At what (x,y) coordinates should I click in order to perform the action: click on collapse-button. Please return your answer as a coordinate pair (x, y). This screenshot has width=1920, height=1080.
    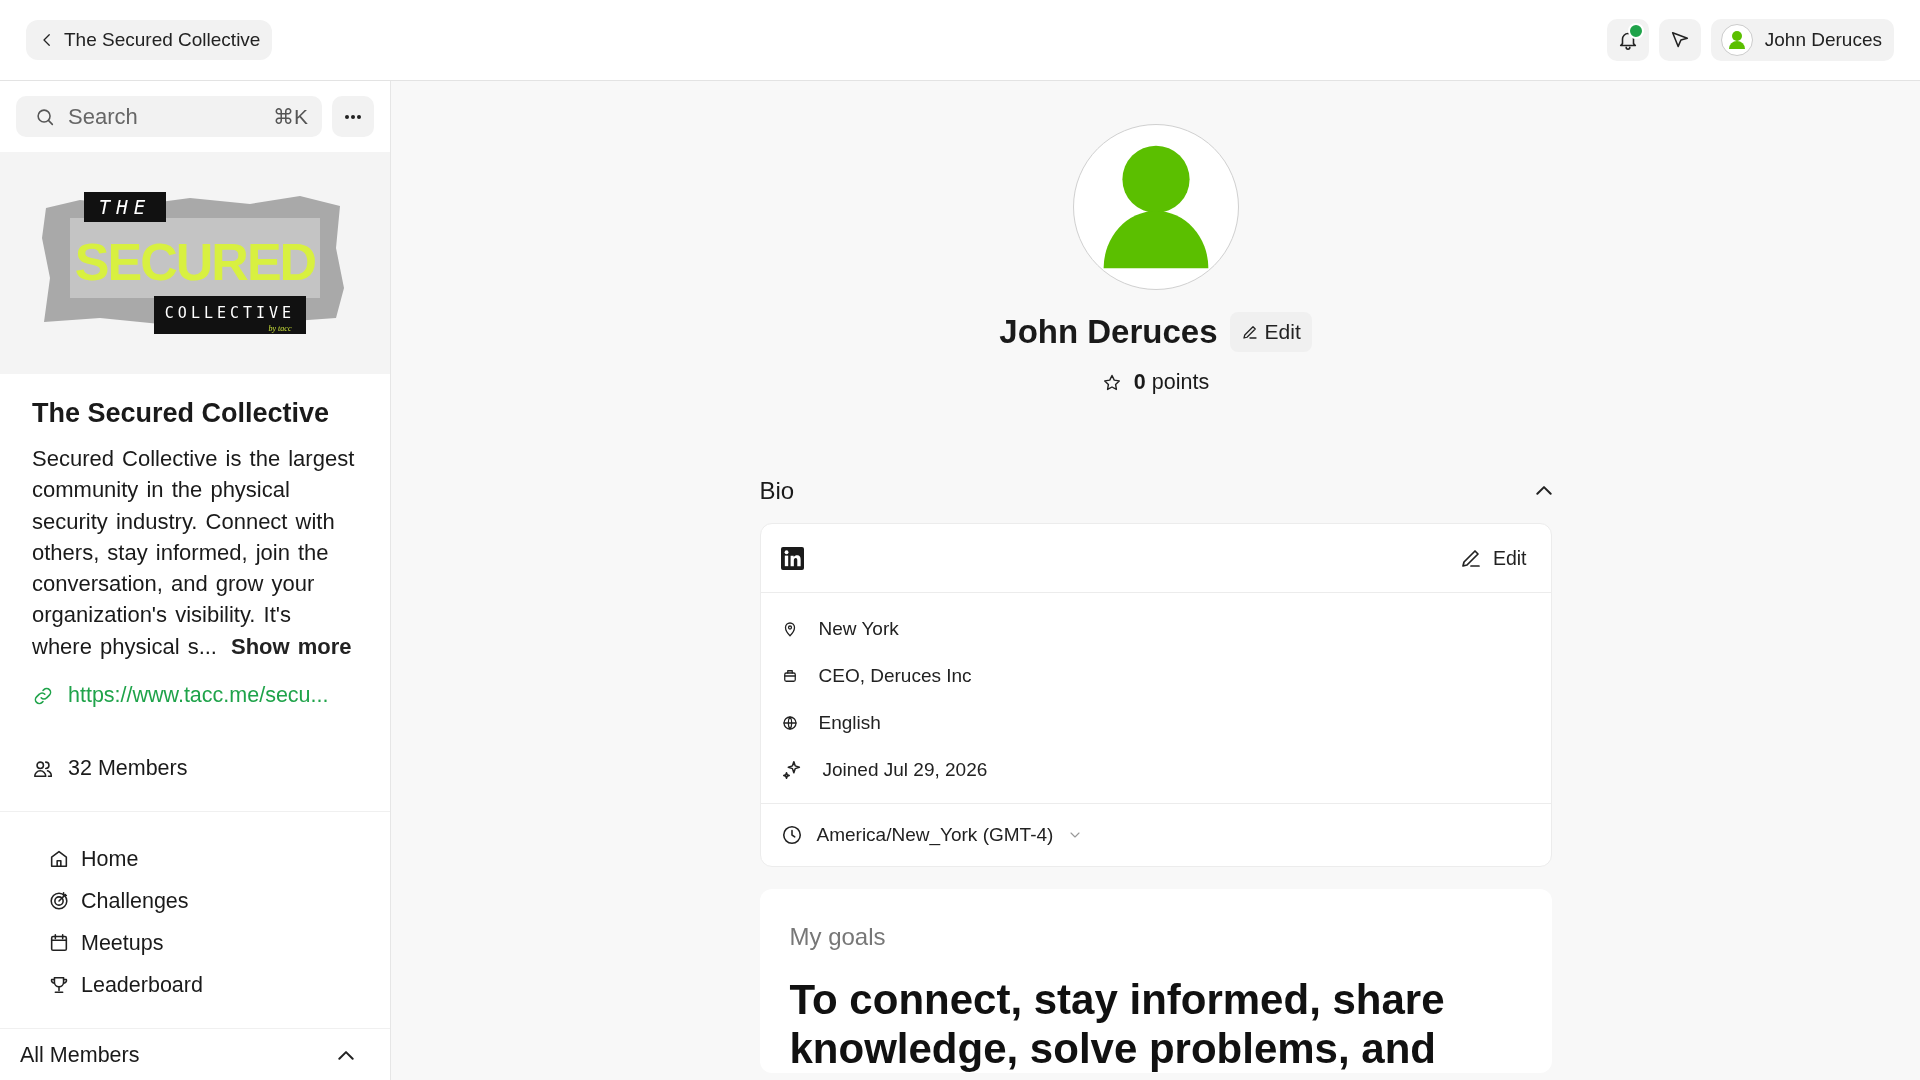
    Looking at the image, I should click on (1543, 491).